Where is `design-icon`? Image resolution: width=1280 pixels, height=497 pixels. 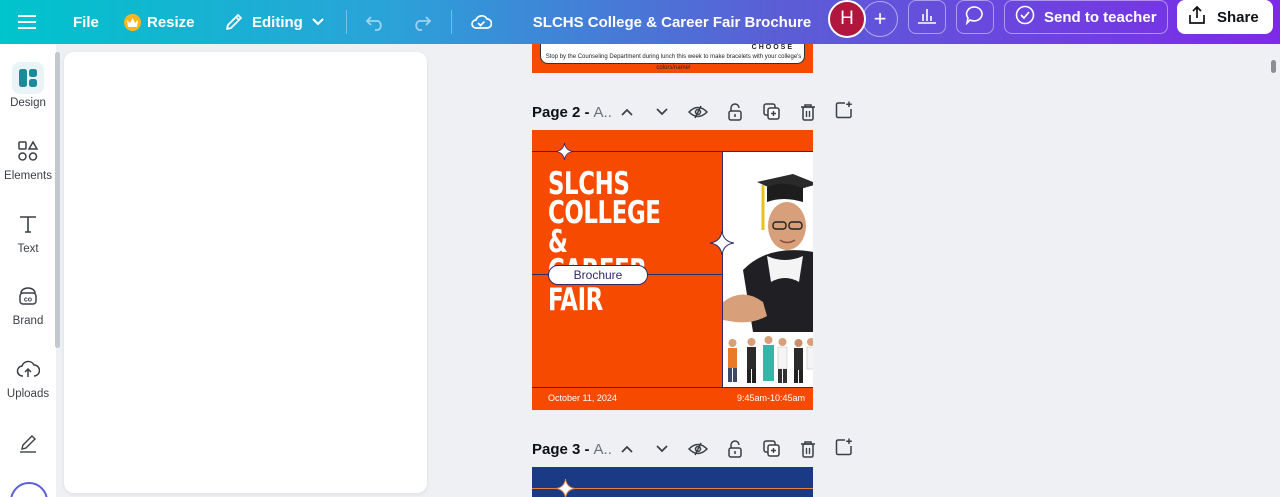 design-icon is located at coordinates (28, 78).